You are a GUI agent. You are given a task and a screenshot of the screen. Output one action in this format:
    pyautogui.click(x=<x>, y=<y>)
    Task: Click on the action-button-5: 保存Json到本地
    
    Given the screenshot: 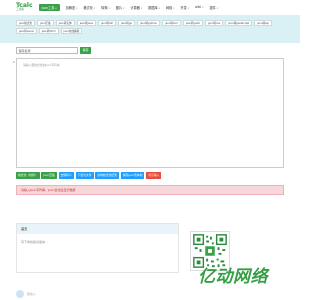 What is the action you would take?
    pyautogui.click(x=132, y=175)
    